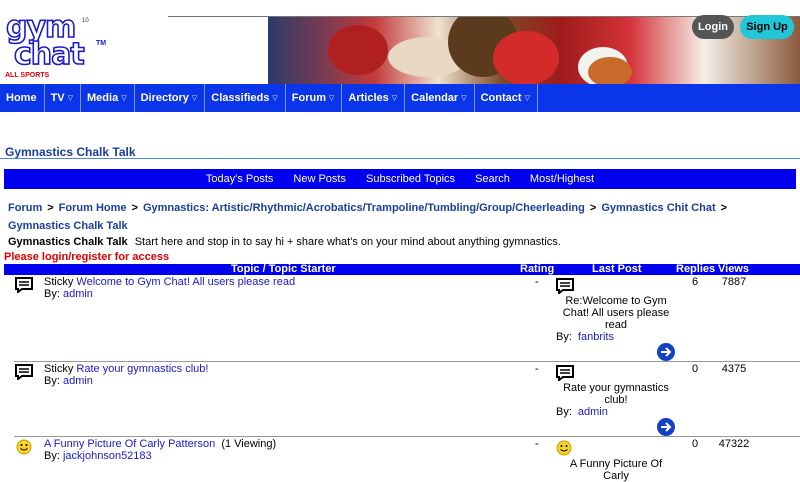  Describe the element at coordinates (734, 444) in the screenshot. I see `topic-views: 47322` at that location.